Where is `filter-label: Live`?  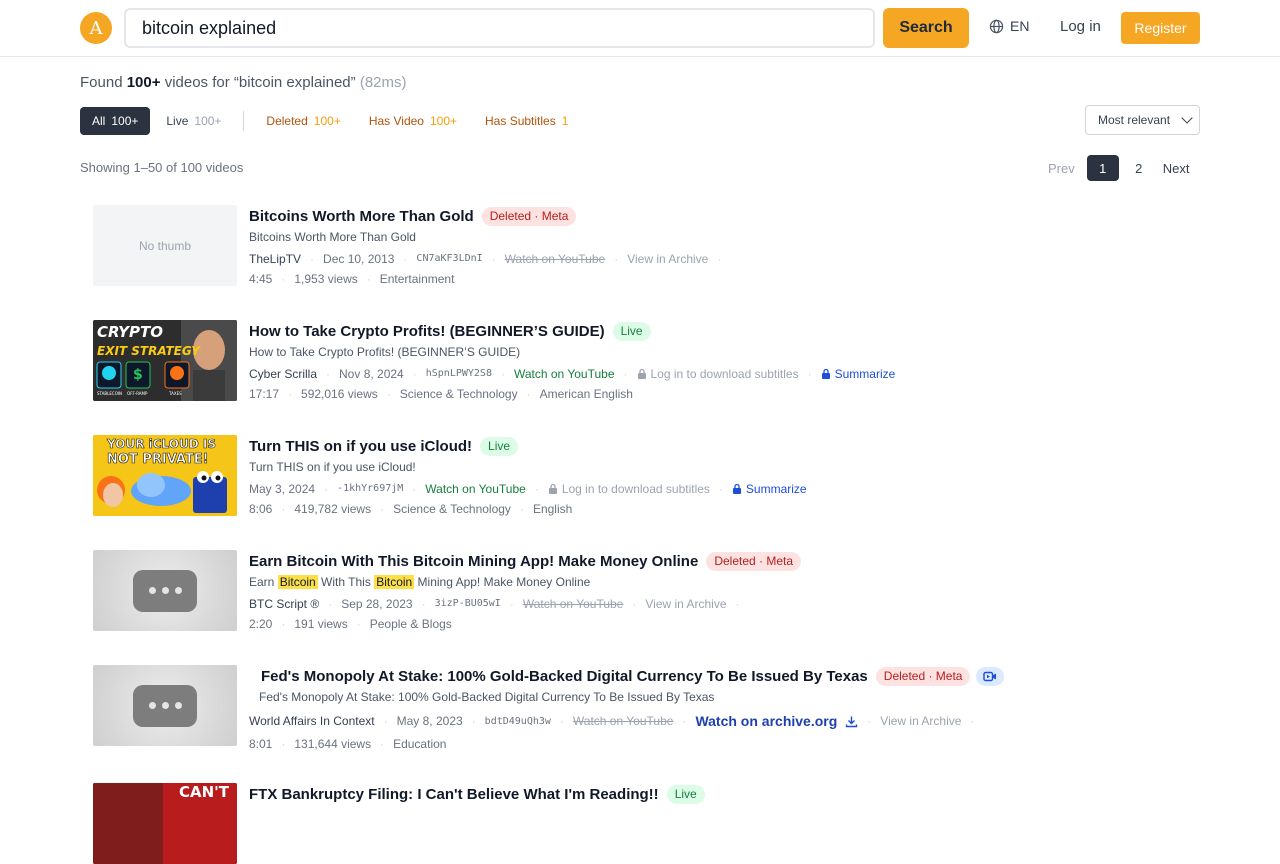 filter-label: Live is located at coordinates (177, 121).